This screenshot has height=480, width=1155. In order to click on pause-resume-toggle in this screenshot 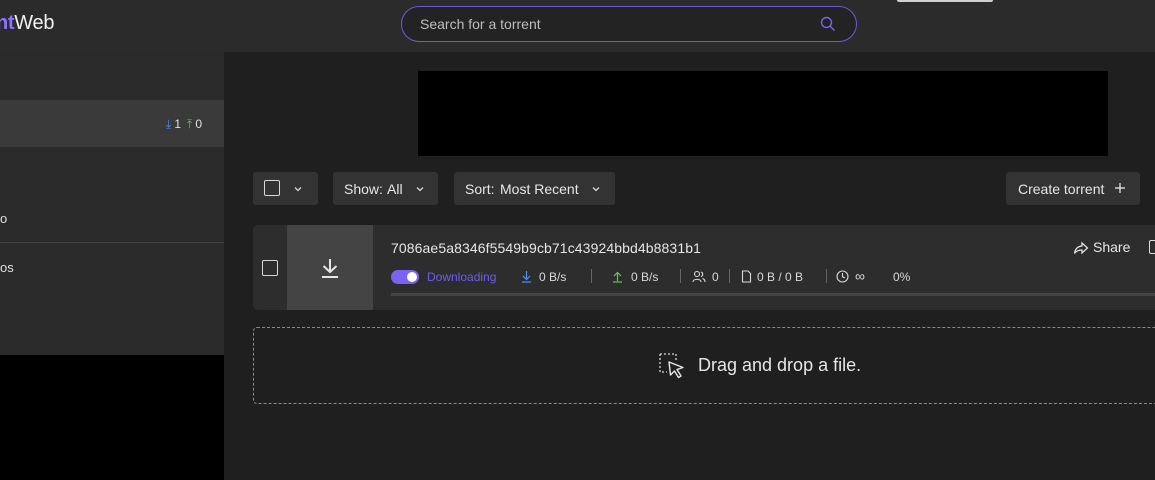, I will do `click(405, 277)`.